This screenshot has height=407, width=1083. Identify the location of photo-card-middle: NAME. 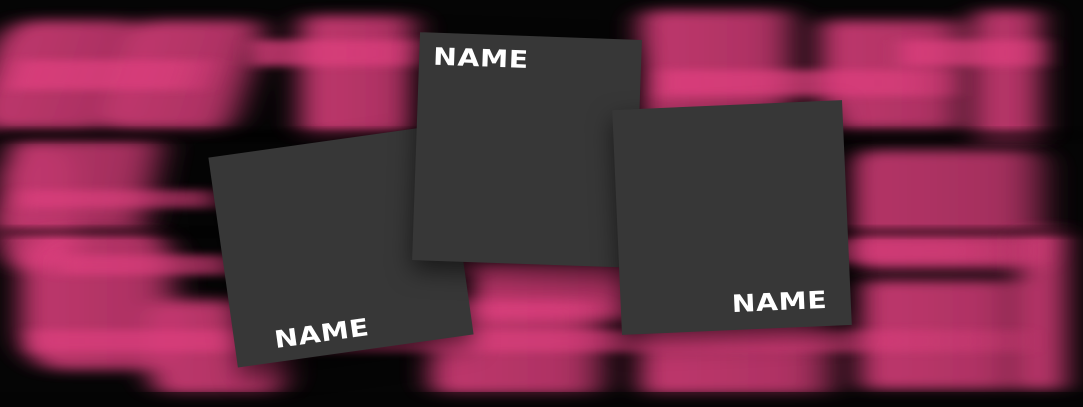
(527, 150).